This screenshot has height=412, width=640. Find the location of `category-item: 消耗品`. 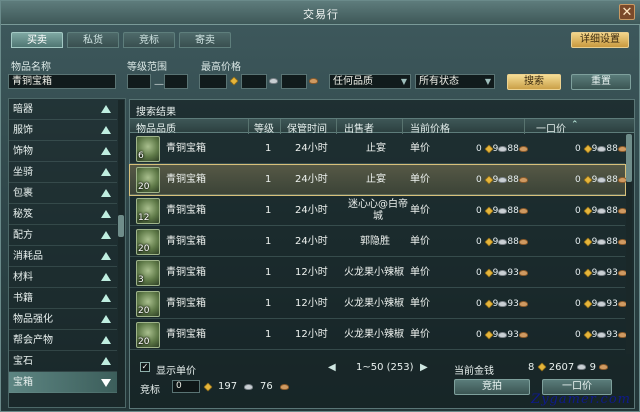

category-item: 消耗品 is located at coordinates (63, 256).